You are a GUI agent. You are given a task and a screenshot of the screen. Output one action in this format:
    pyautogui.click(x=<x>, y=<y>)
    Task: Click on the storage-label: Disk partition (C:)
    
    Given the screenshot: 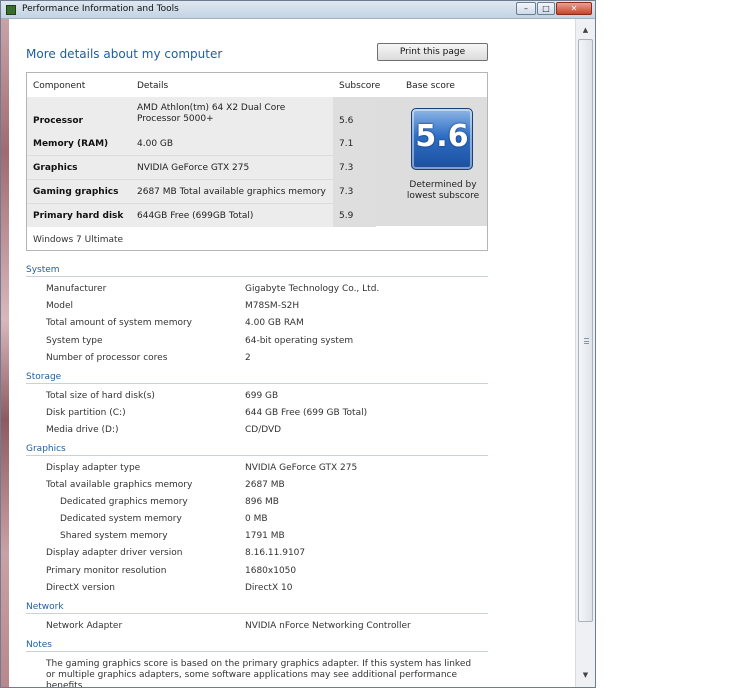 What is the action you would take?
    pyautogui.click(x=86, y=413)
    